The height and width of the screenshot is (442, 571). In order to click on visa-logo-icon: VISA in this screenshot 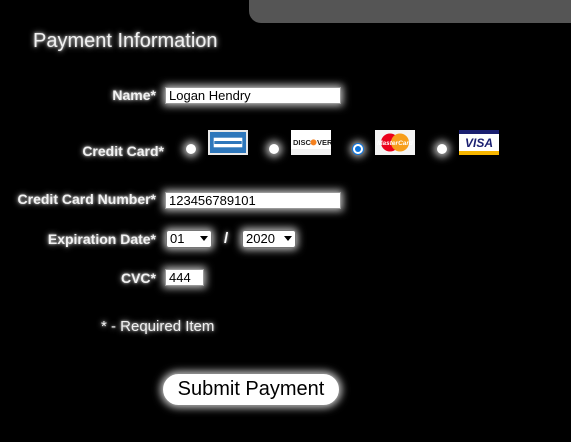, I will do `click(479, 142)`.